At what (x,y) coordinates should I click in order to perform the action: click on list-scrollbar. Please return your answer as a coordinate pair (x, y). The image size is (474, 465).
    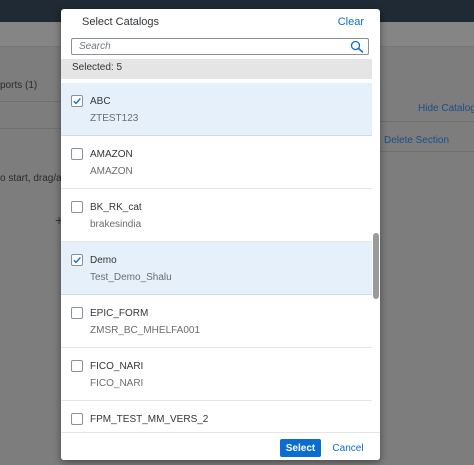
    Looking at the image, I should click on (376, 249).